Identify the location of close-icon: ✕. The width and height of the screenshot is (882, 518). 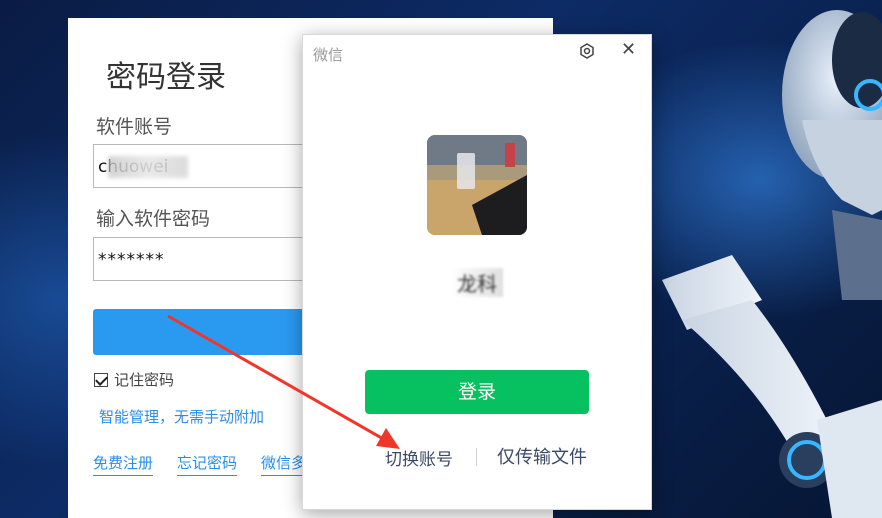
(628, 49).